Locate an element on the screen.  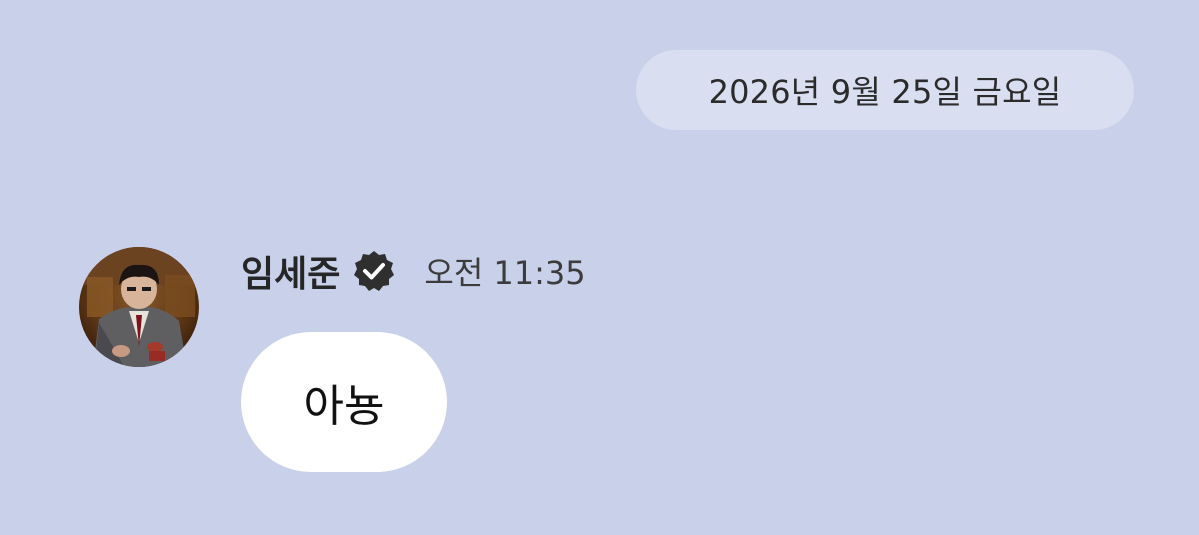
message-text: 아뇽 is located at coordinates (344, 406).